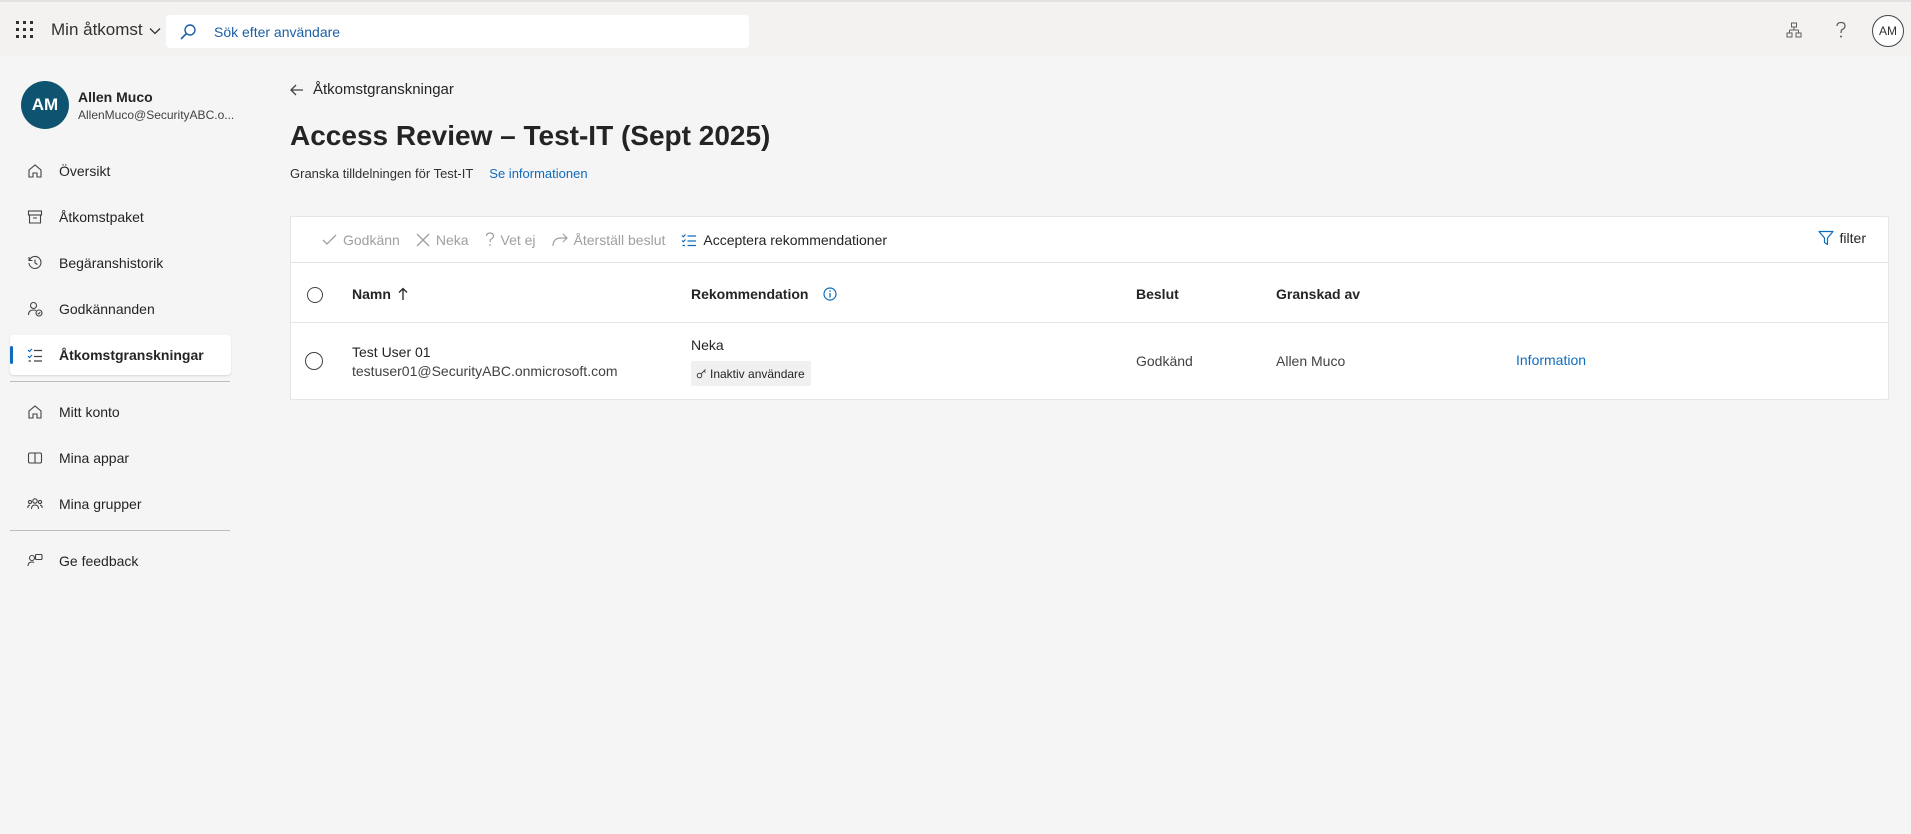 Image resolution: width=1911 pixels, height=834 pixels. What do you see at coordinates (85, 171) in the screenshot?
I see `sidebar-item-label: Översikt` at bounding box center [85, 171].